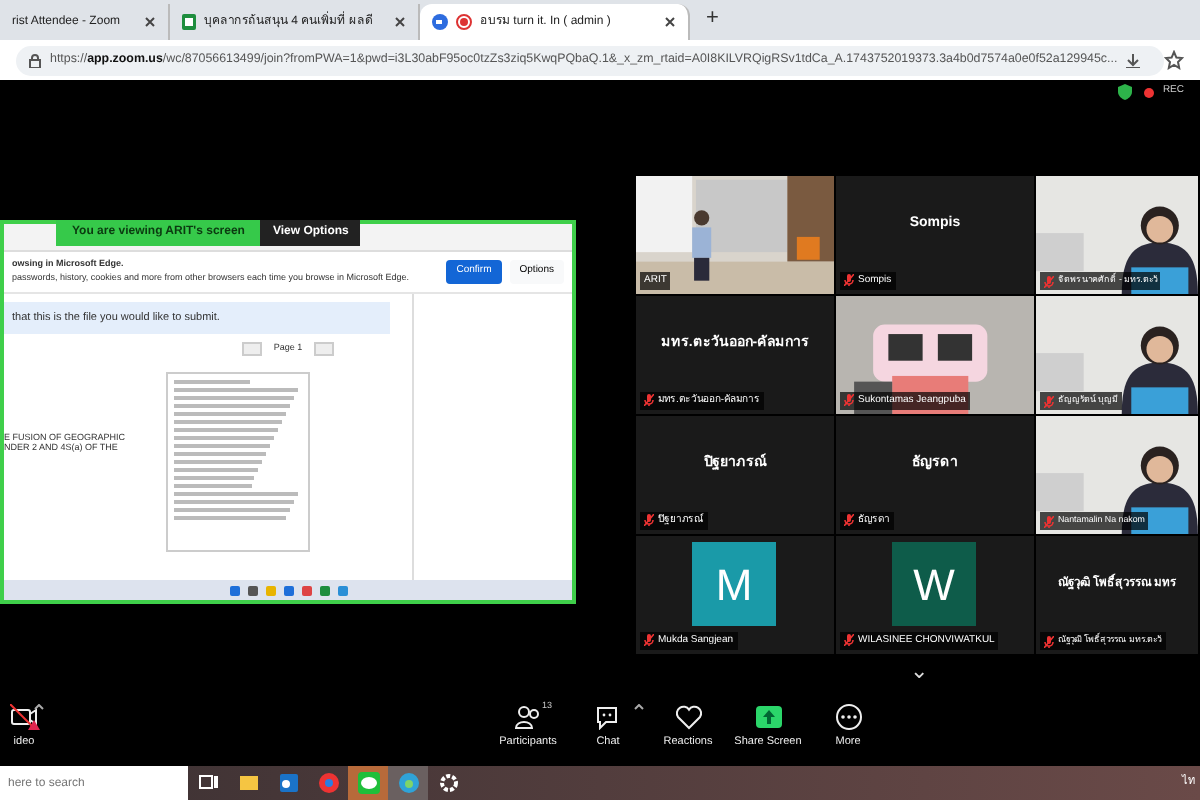 Image resolution: width=1200 pixels, height=800 pixels. What do you see at coordinates (528, 717) in the screenshot?
I see `participants-icon` at bounding box center [528, 717].